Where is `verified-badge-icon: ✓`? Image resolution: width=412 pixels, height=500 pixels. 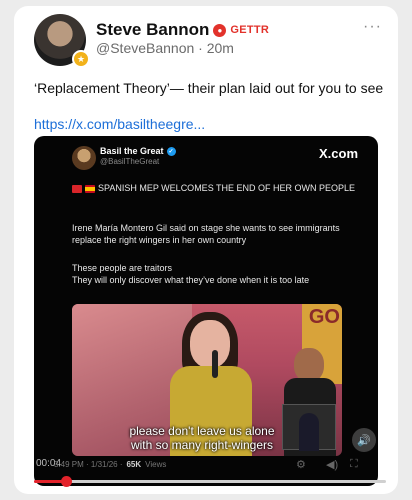
verified-badge-icon: ✓ is located at coordinates (171, 151).